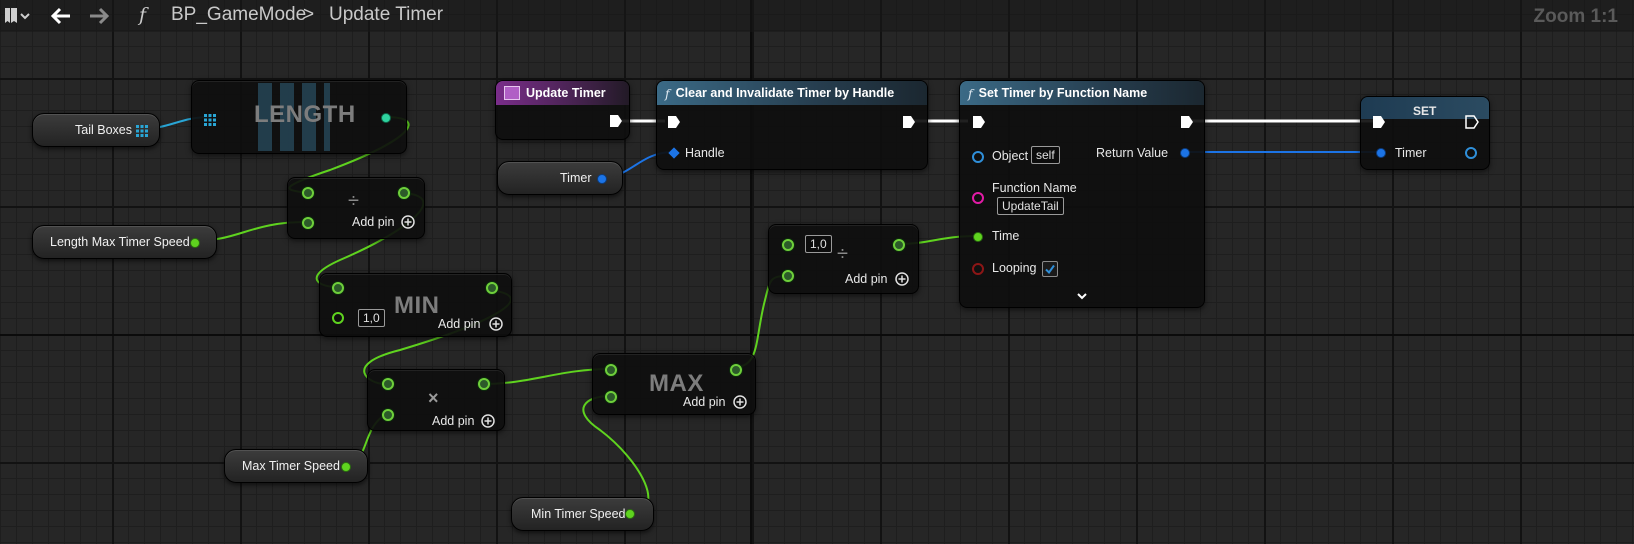 This screenshot has height=544, width=1634. Describe the element at coordinates (1010, 156) in the screenshot. I see `object-label: Object` at that location.